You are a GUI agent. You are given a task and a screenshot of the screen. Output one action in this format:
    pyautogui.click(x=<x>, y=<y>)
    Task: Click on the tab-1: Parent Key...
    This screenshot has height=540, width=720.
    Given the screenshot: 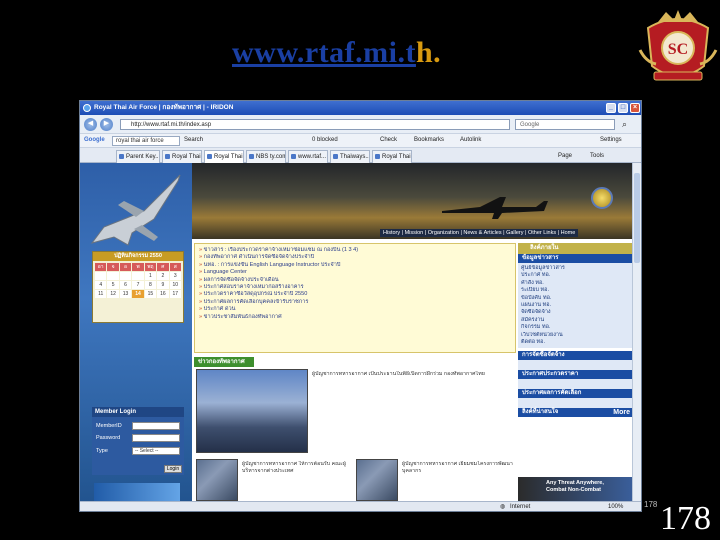 What is the action you would take?
    pyautogui.click(x=138, y=156)
    